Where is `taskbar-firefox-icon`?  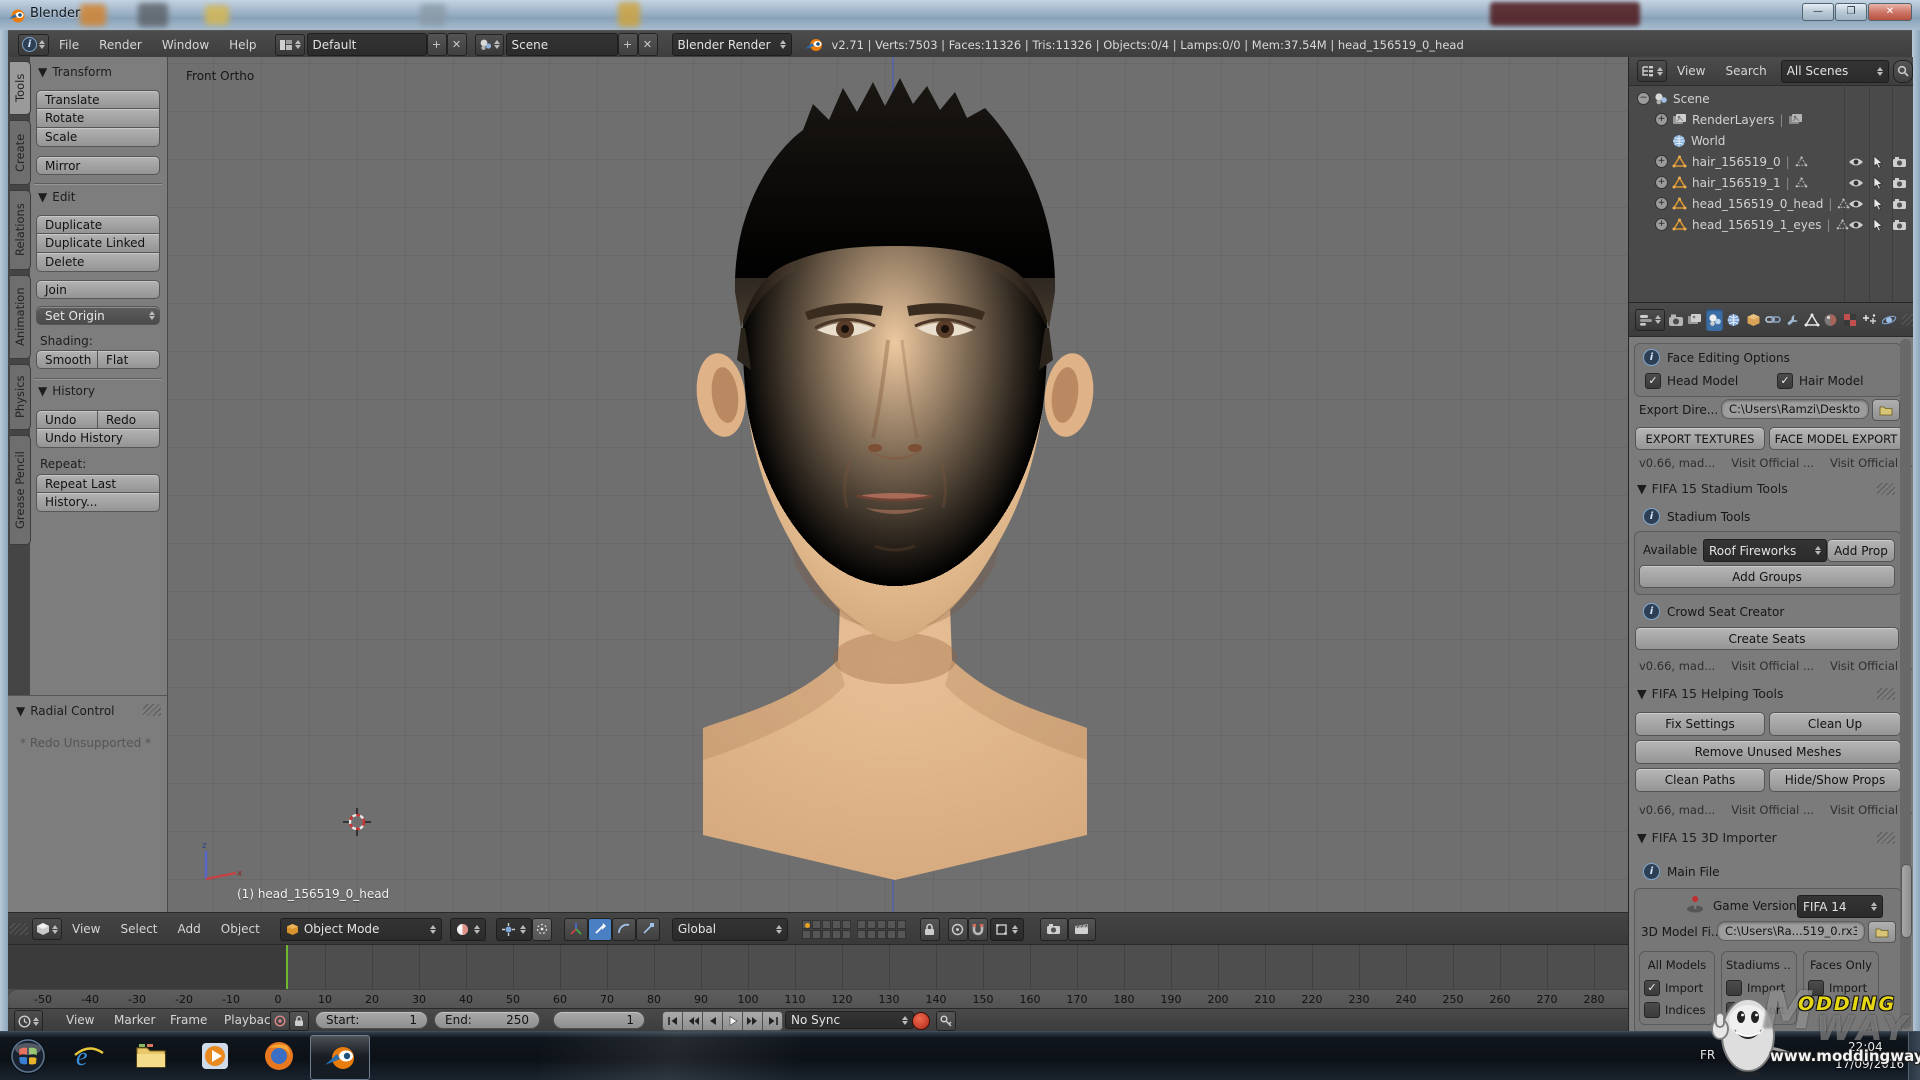 taskbar-firefox-icon is located at coordinates (279, 1056).